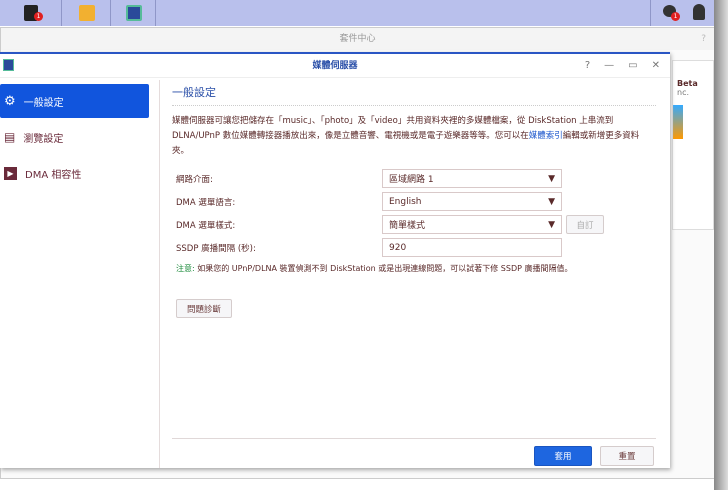  What do you see at coordinates (472, 247) in the screenshot?
I see `ssdp-interval-input: 920` at bounding box center [472, 247].